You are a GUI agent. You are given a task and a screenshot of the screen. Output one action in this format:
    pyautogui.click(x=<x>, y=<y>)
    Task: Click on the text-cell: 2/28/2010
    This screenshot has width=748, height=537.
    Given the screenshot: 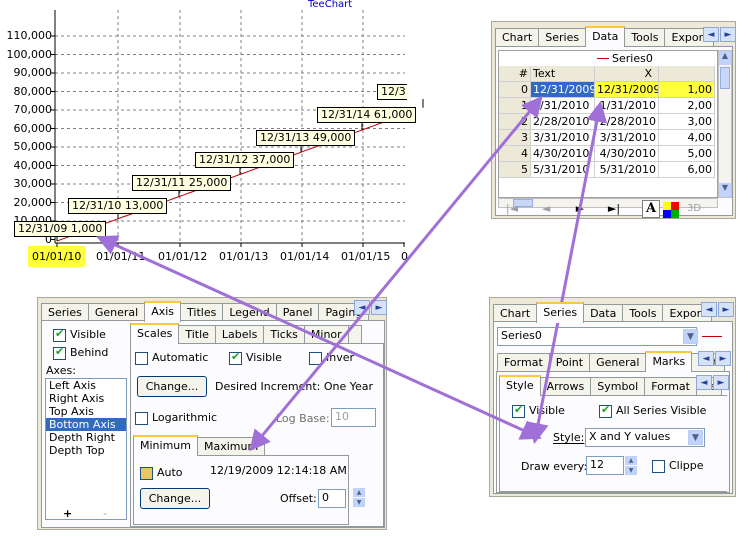 What is the action you would take?
    pyautogui.click(x=563, y=122)
    